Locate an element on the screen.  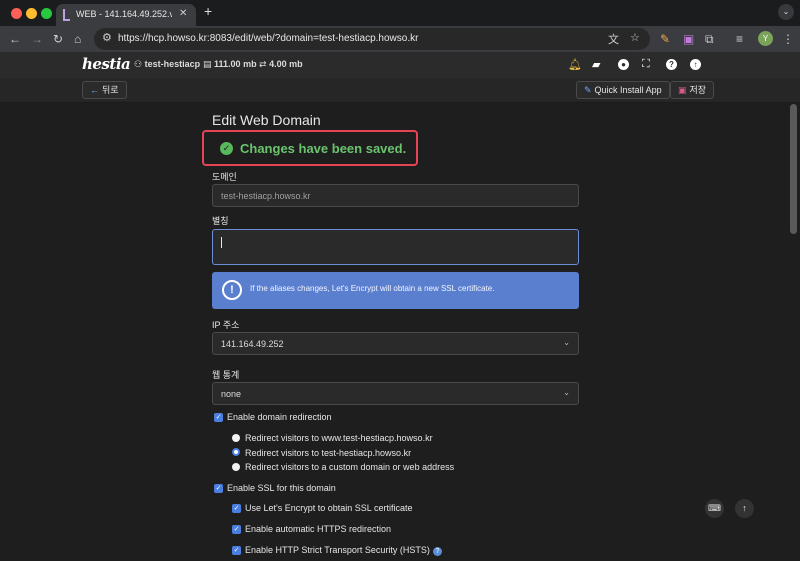
extension-capture-icon: ▣ is located at coordinates (688, 39).